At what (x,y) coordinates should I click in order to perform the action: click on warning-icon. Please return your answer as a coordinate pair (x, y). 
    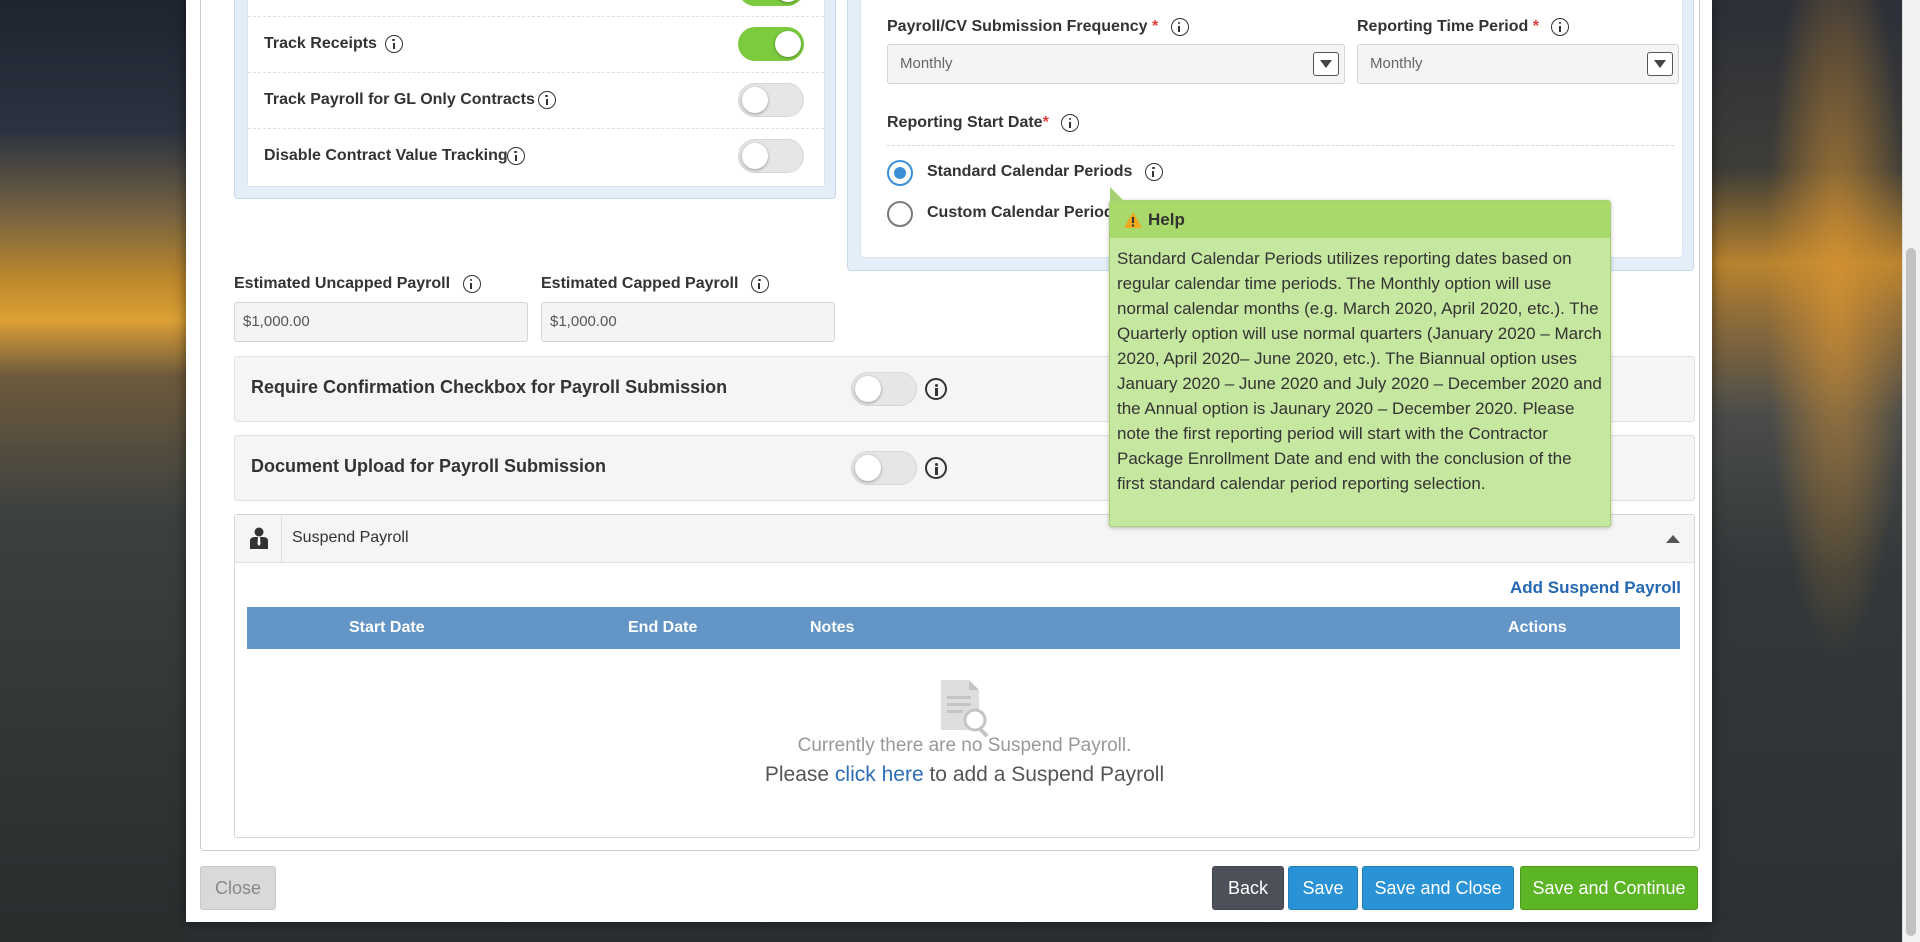
    Looking at the image, I should click on (1133, 220).